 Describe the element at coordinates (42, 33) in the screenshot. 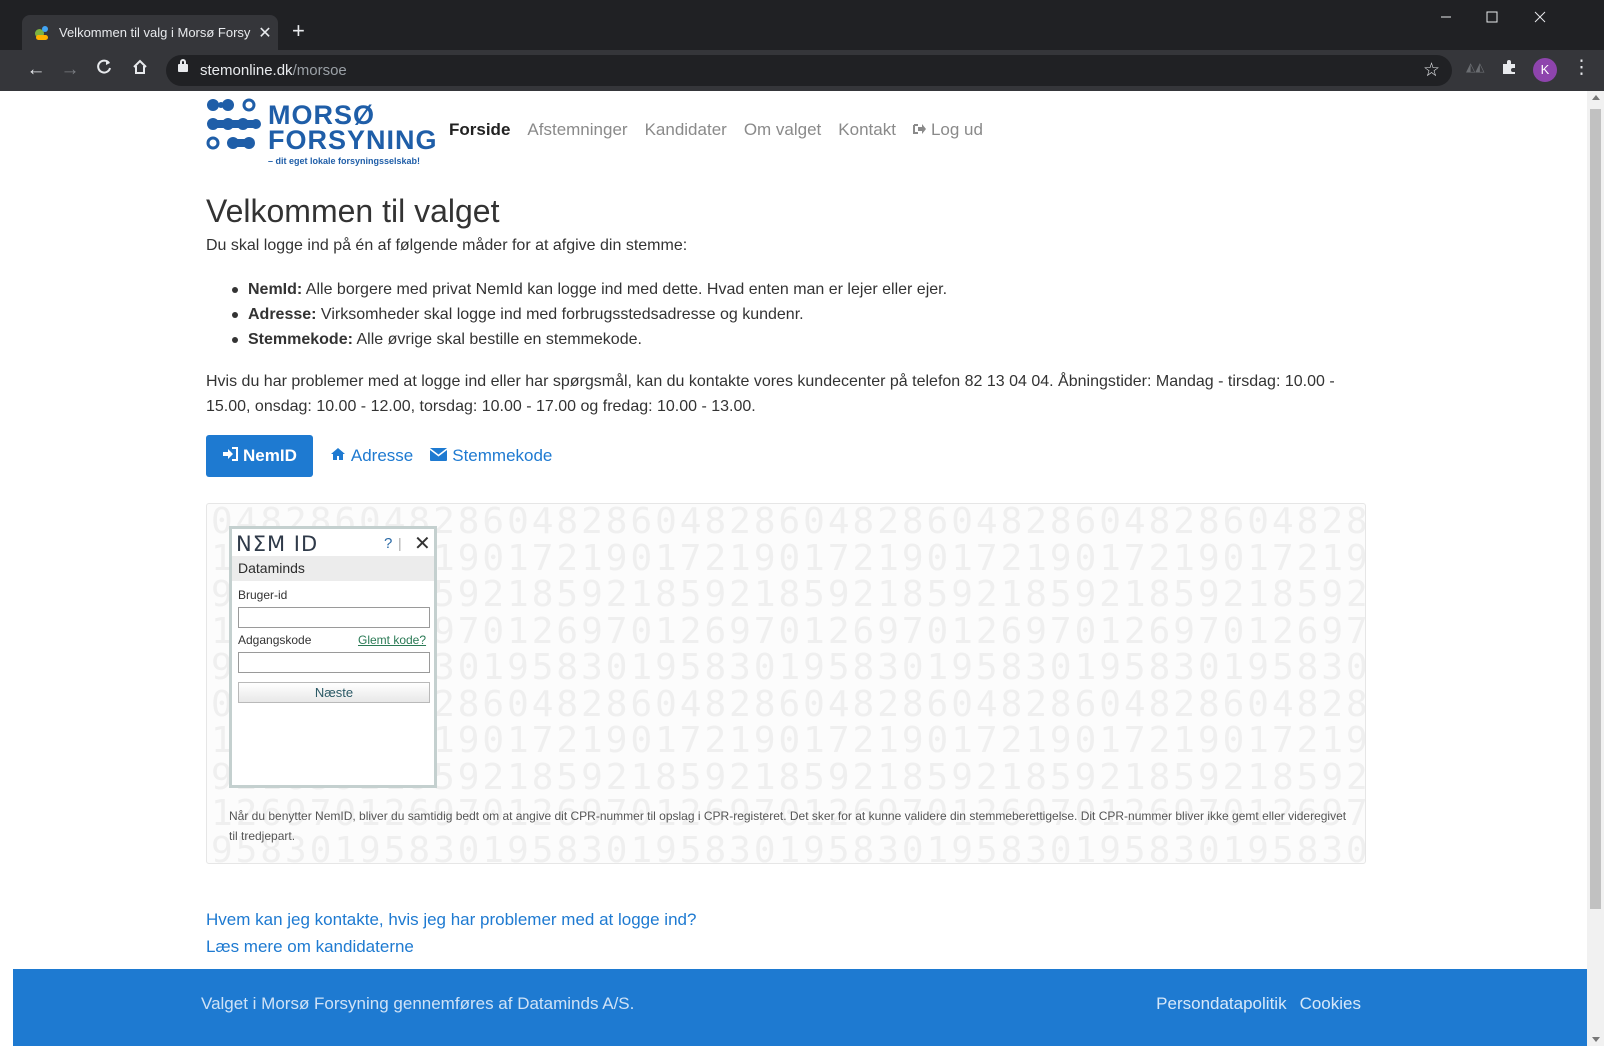

I see `site-favicon-icon` at that location.